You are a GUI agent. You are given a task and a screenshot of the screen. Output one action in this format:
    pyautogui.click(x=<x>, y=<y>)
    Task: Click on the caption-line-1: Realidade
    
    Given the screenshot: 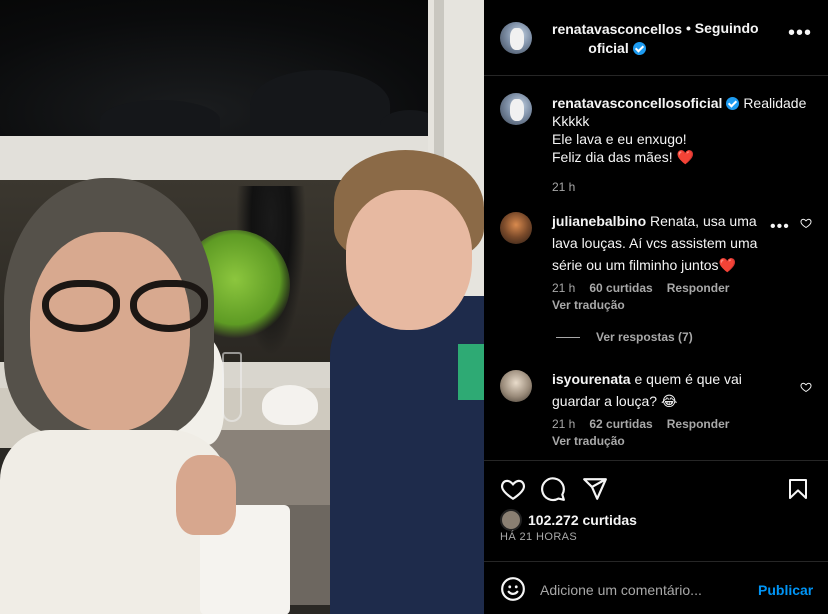 What is the action you would take?
    pyautogui.click(x=775, y=103)
    